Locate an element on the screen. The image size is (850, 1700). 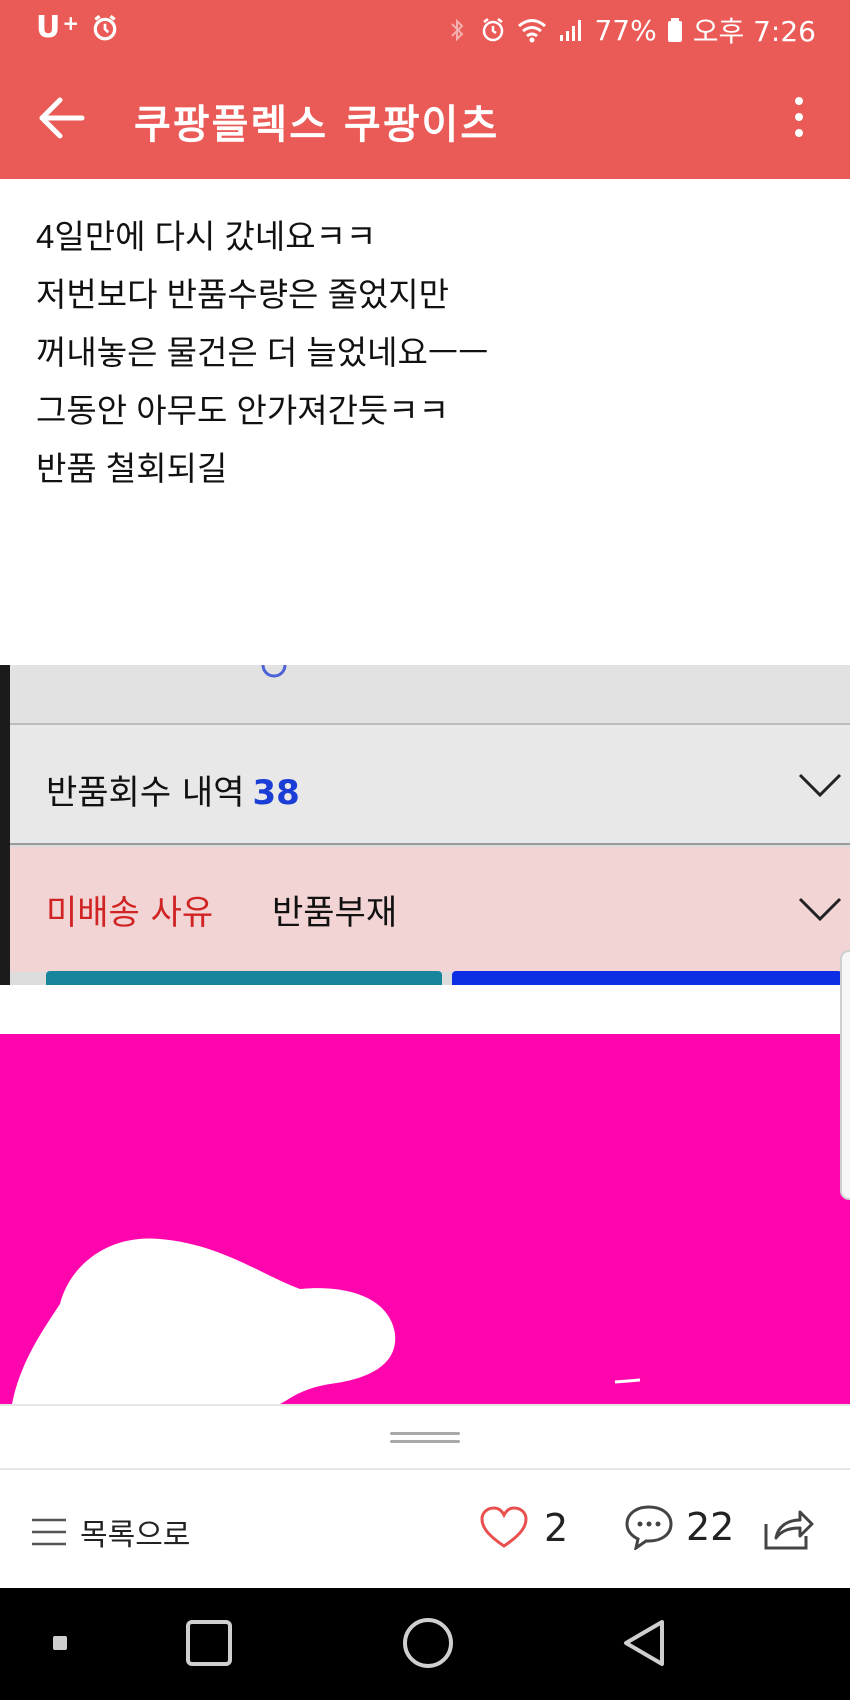
carrier-label: U is located at coordinates (48, 27).